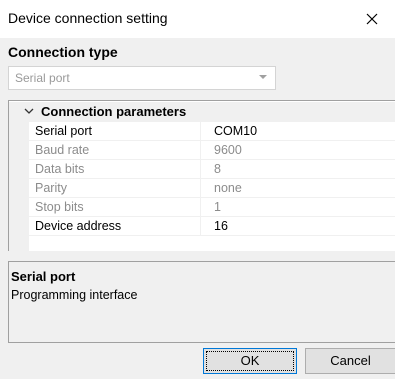  Describe the element at coordinates (202, 112) in the screenshot. I see `property-category-row: Connection parameters` at that location.